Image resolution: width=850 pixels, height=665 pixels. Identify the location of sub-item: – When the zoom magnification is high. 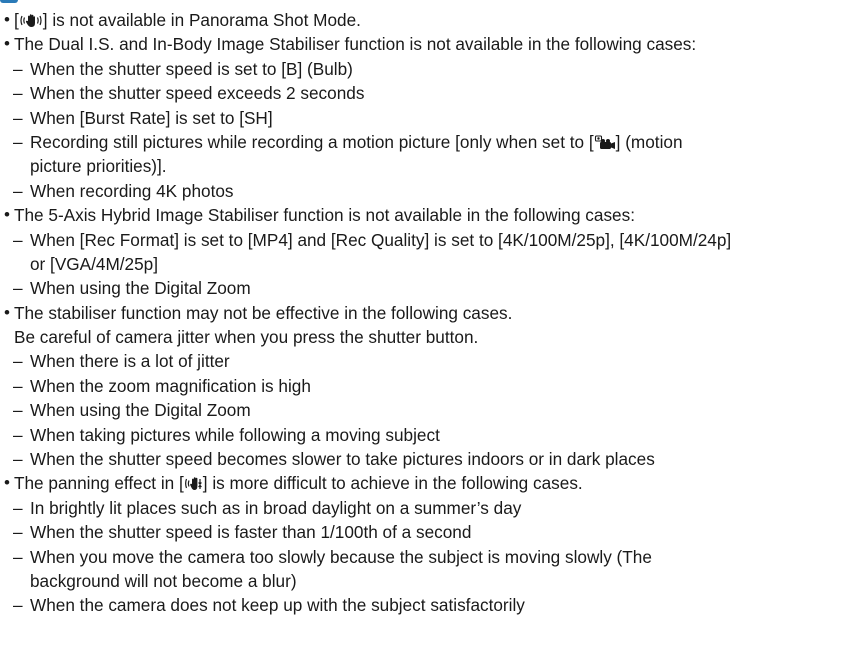
(425, 386).